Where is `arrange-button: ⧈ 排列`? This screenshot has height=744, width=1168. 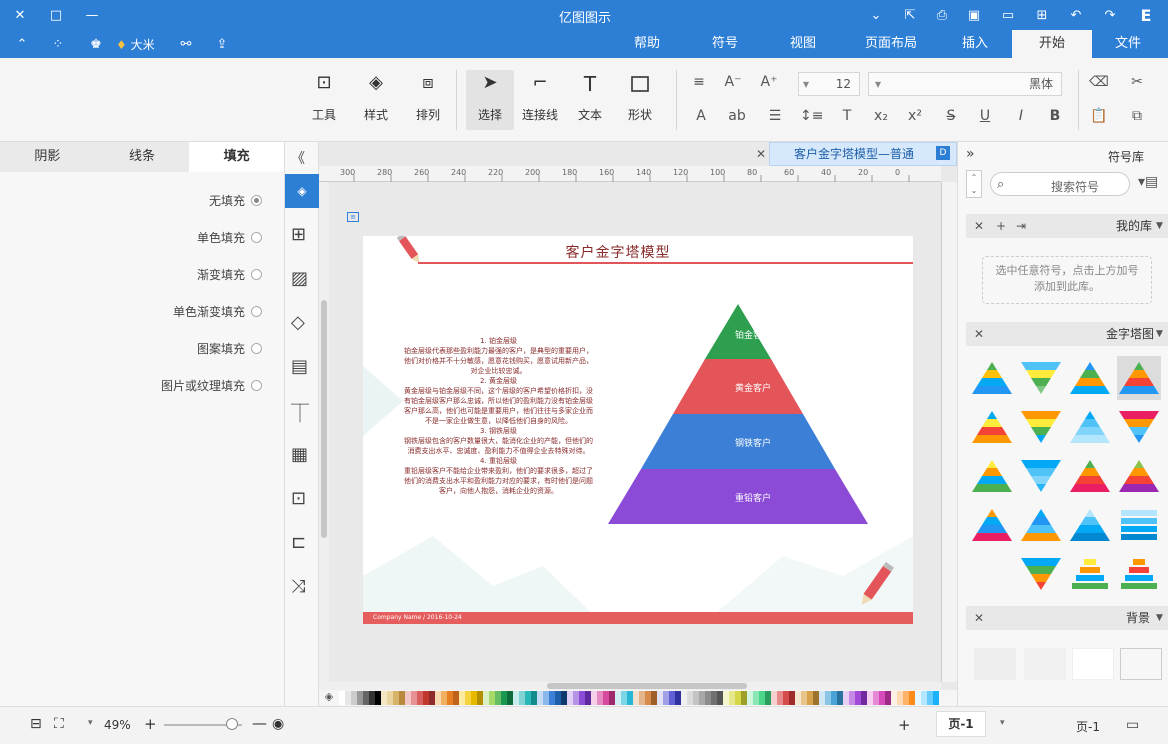
arrange-button: ⧈ 排列 is located at coordinates (428, 100).